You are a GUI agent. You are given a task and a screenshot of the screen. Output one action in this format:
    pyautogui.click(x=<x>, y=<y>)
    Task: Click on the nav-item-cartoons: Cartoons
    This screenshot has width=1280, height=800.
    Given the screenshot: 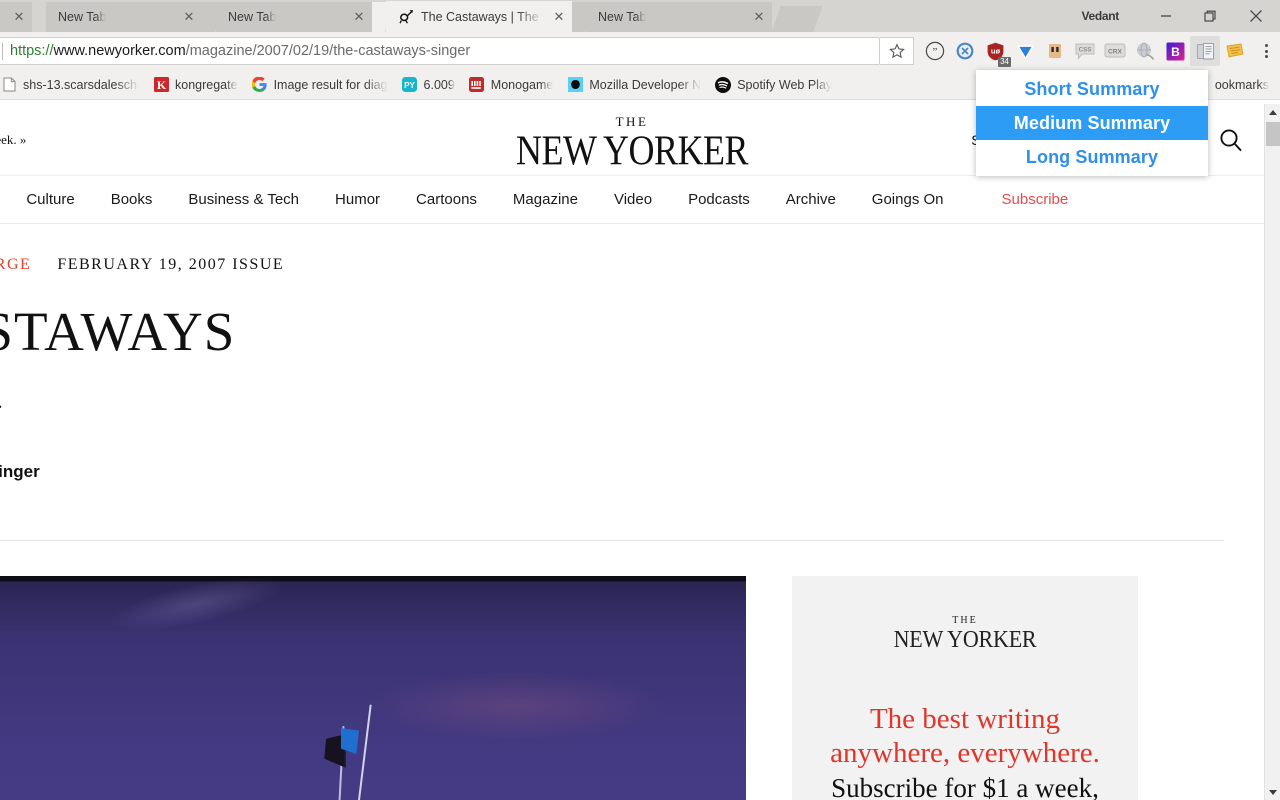 What is the action you would take?
    pyautogui.click(x=446, y=199)
    